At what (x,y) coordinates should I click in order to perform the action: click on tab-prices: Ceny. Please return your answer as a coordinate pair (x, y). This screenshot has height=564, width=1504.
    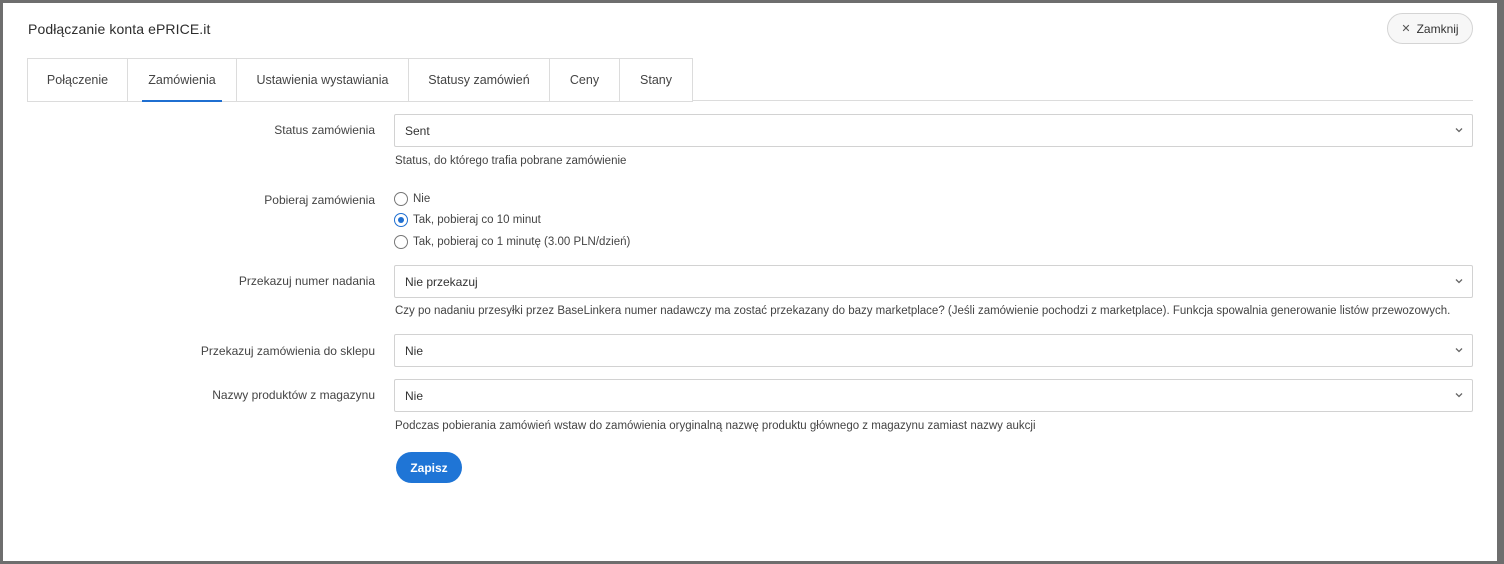
    Looking at the image, I should click on (585, 80).